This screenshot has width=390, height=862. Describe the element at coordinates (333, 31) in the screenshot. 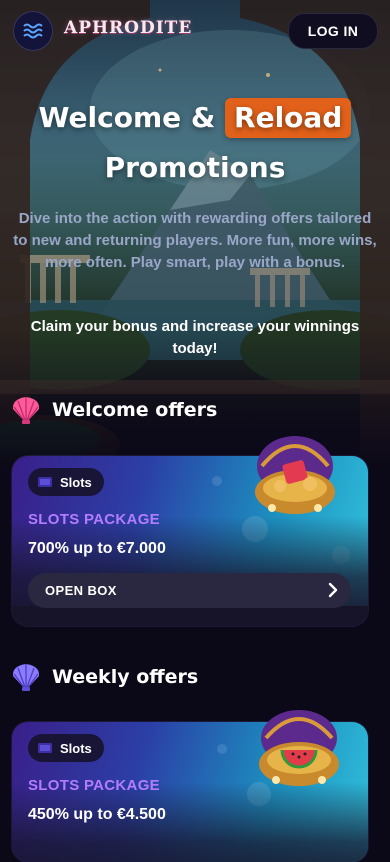

I see `login-button: LOG IN` at that location.